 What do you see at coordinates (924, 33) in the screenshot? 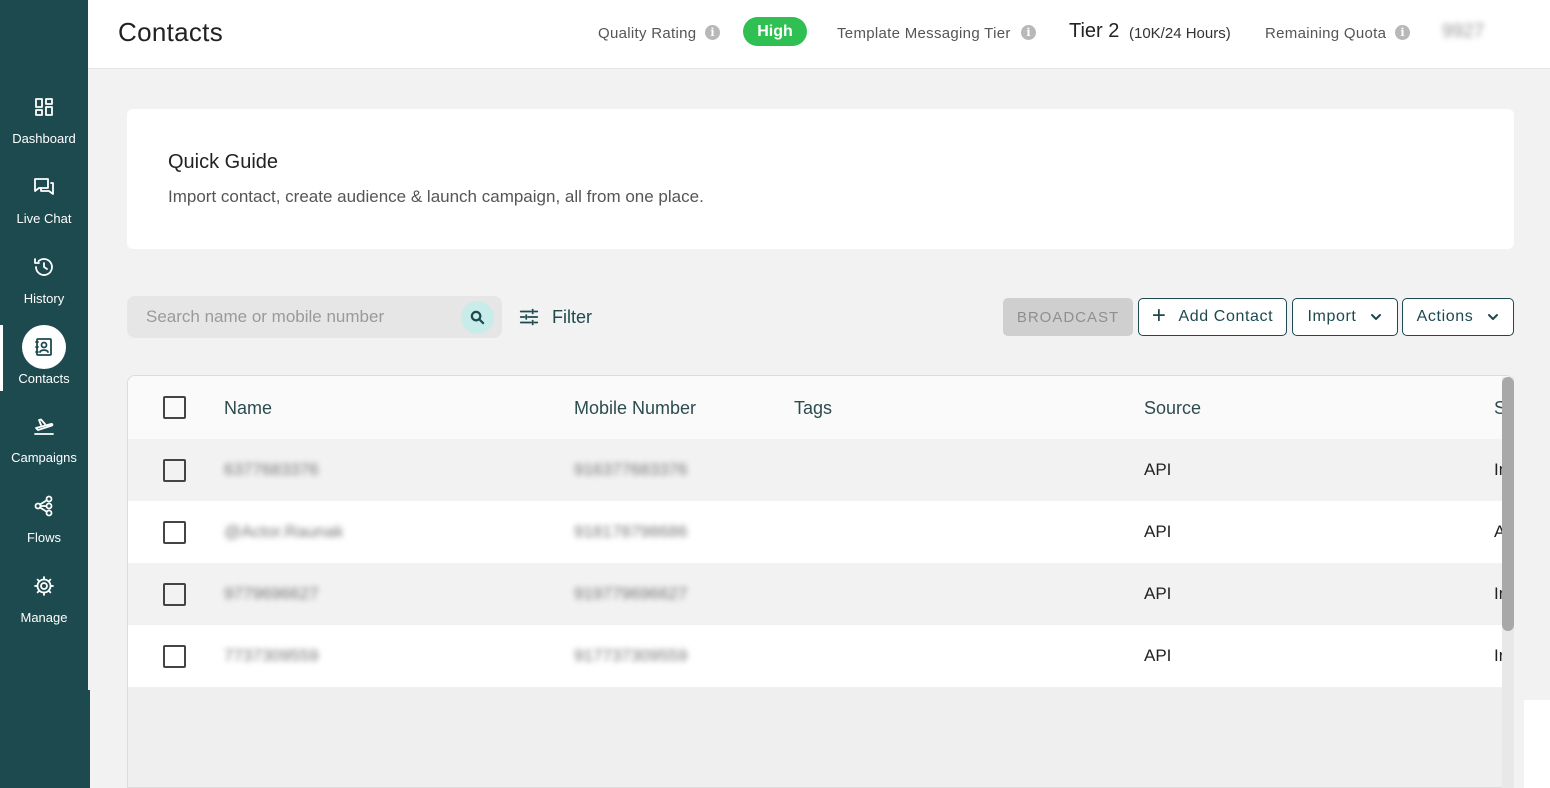
I see `messaging-tier-label: Template Messaging Tier` at bounding box center [924, 33].